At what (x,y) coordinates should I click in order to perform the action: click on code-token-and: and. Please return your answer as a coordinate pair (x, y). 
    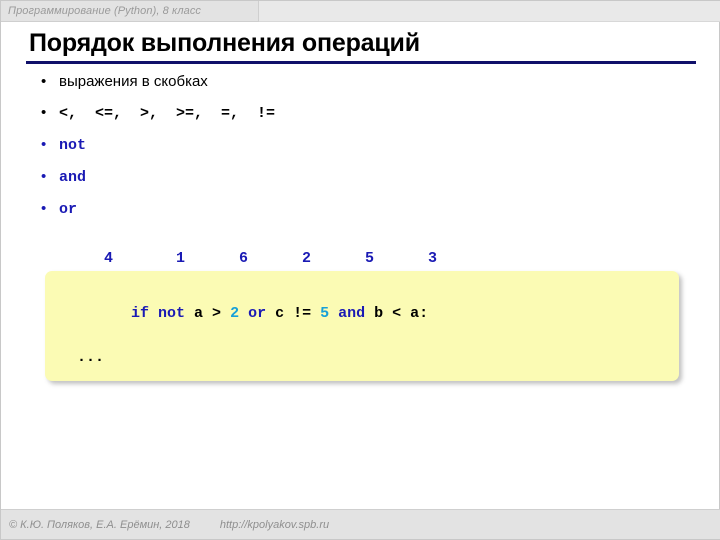
    Looking at the image, I should click on (356, 313).